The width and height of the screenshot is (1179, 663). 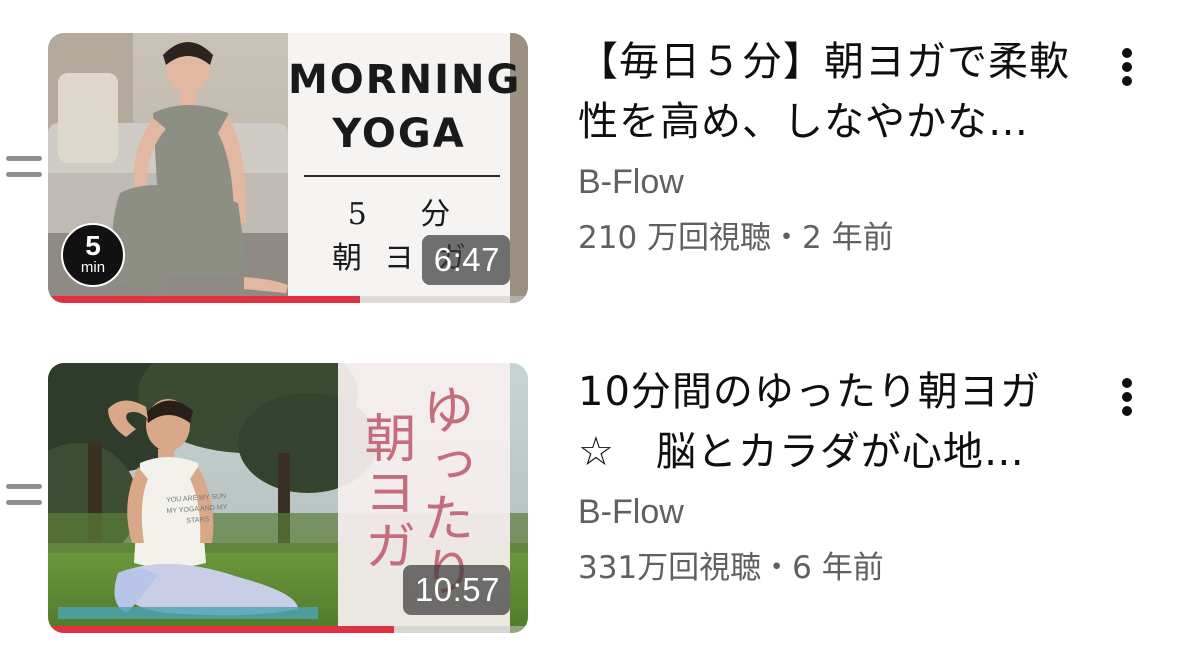 What do you see at coordinates (824, 62) in the screenshot?
I see `video-title-line1: 【毎日５分】朝ヨガで柔軟` at bounding box center [824, 62].